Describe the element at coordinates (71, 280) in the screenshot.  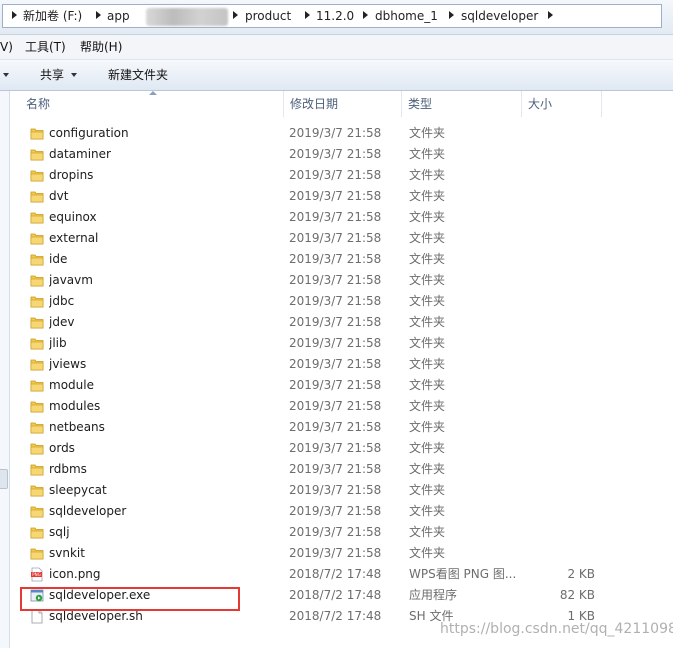
I see `file-name: javavm` at that location.